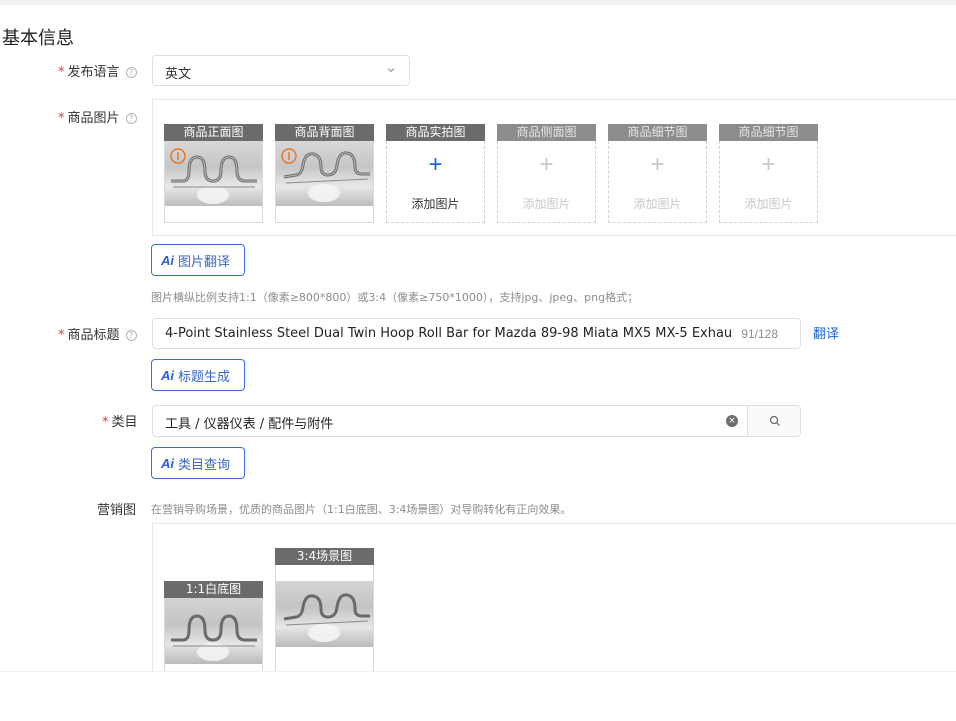 This screenshot has height=721, width=956. I want to click on bottom-strip, so click(478, 696).